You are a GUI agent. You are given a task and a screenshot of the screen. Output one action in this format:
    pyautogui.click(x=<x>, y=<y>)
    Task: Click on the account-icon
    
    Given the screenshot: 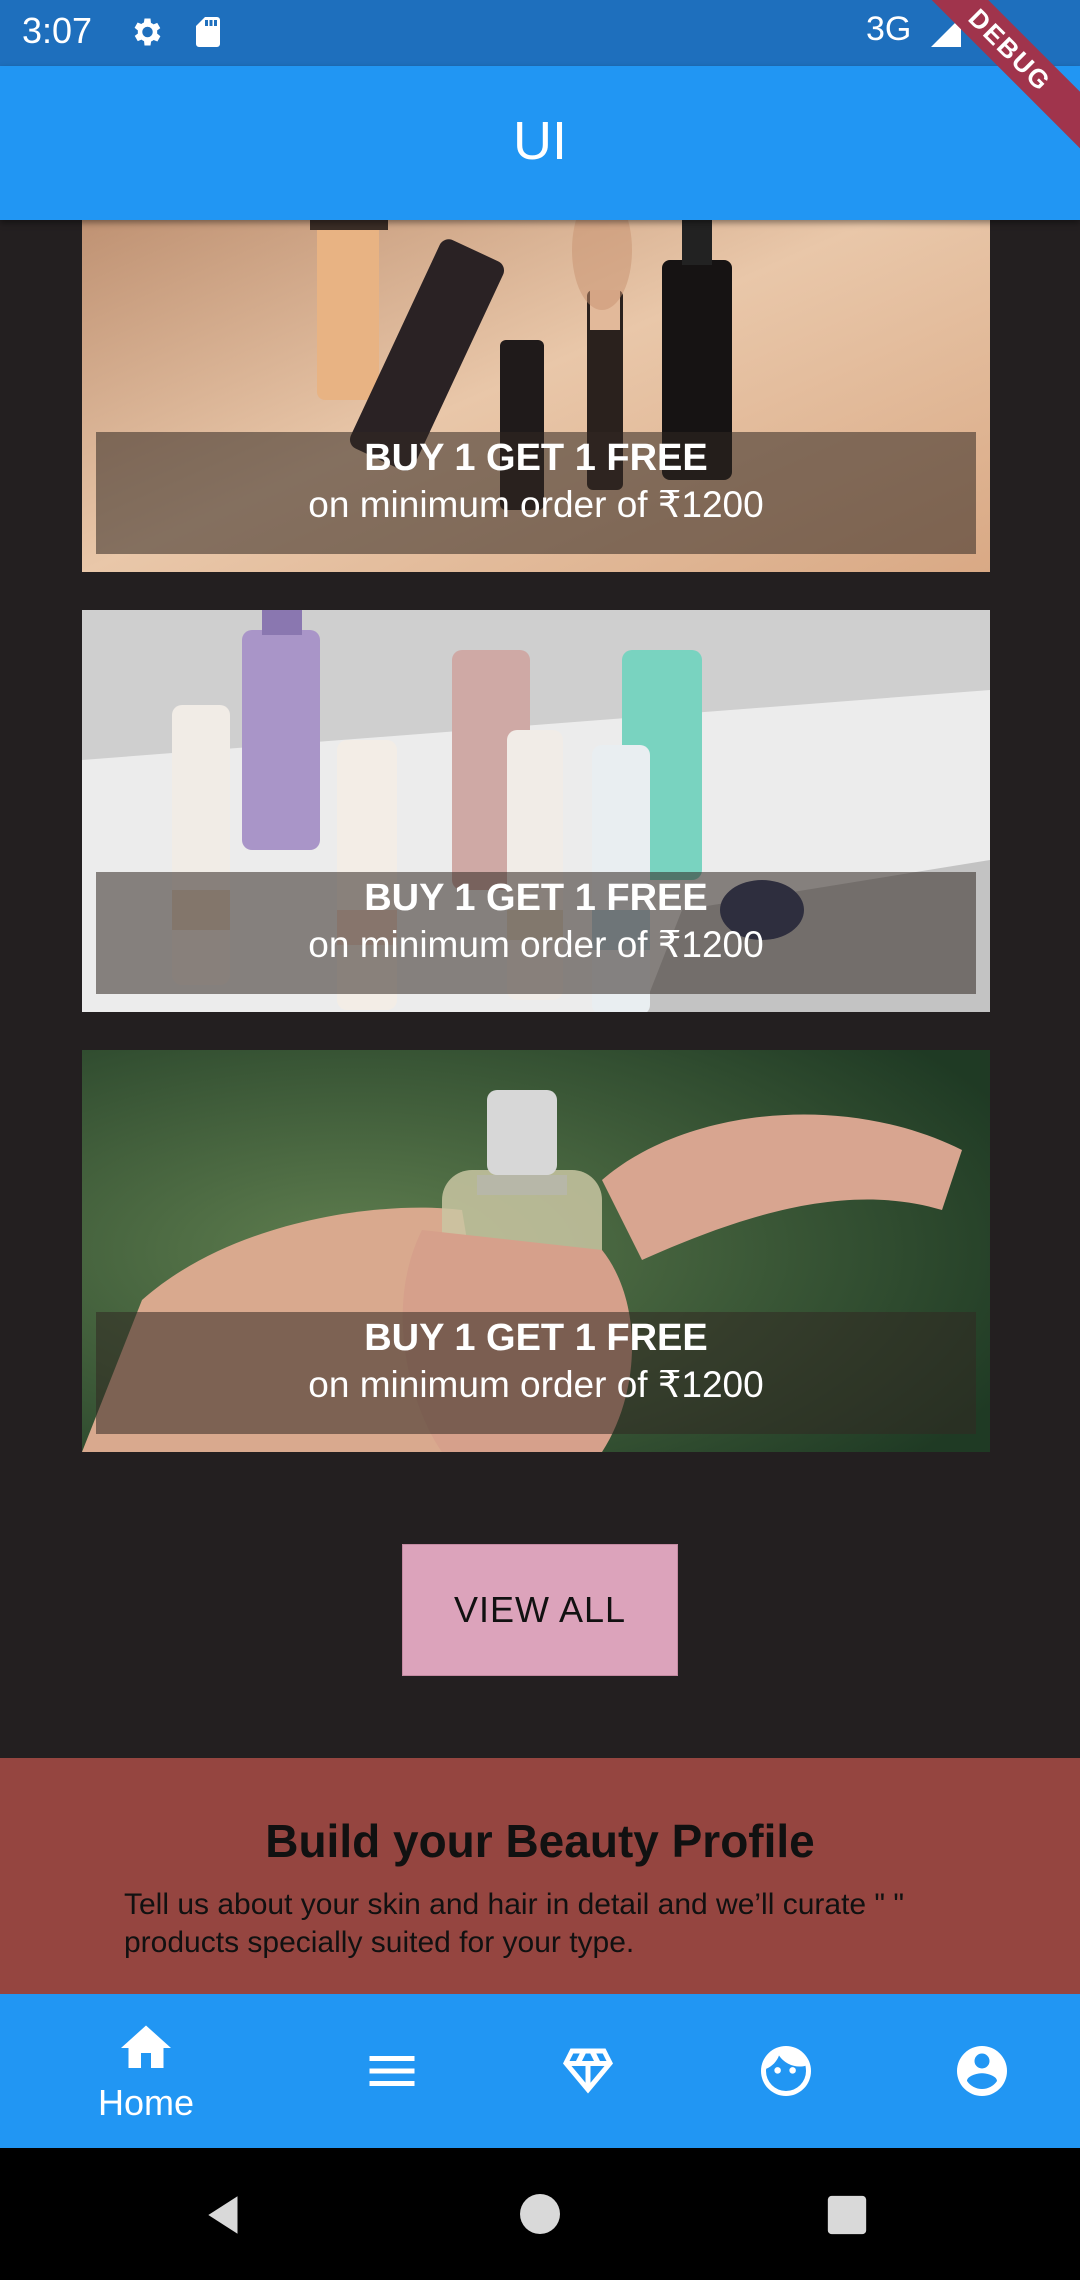 What is the action you would take?
    pyautogui.click(x=982, y=2071)
    